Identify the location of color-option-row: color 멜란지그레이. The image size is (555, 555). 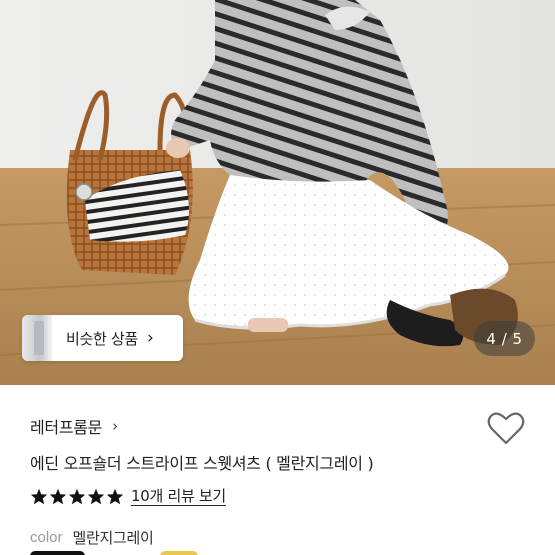
(92, 537).